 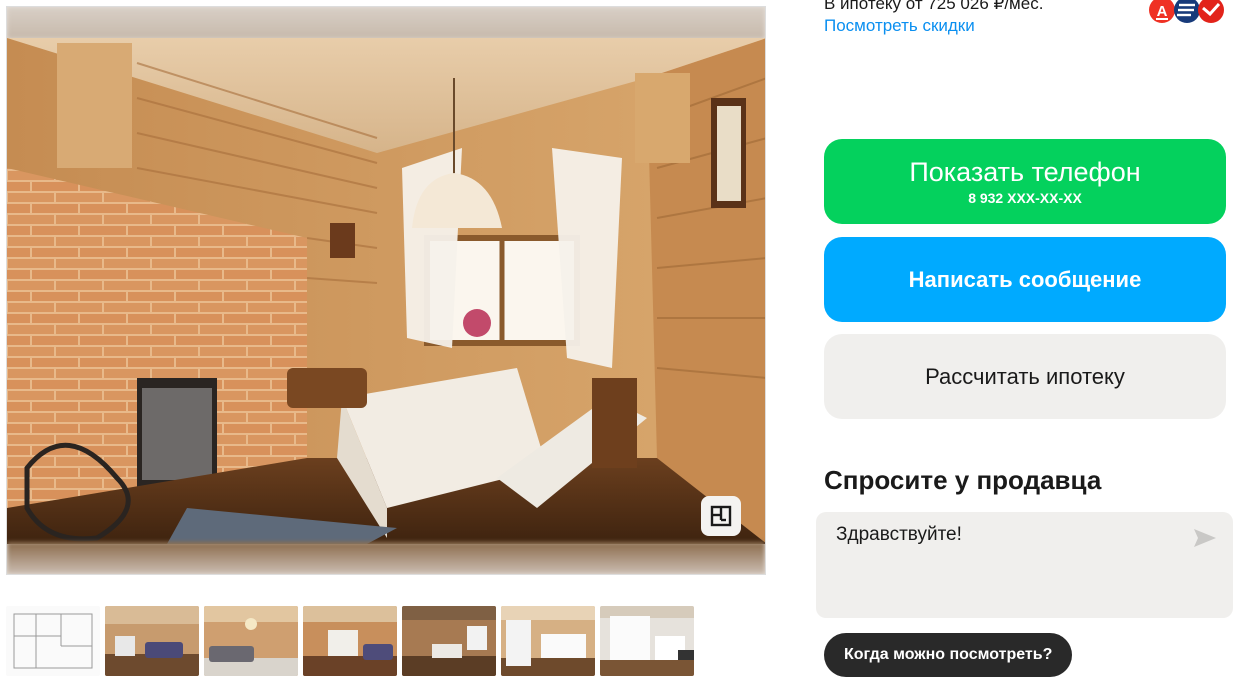 I want to click on photo-blur-top, so click(x=386, y=23).